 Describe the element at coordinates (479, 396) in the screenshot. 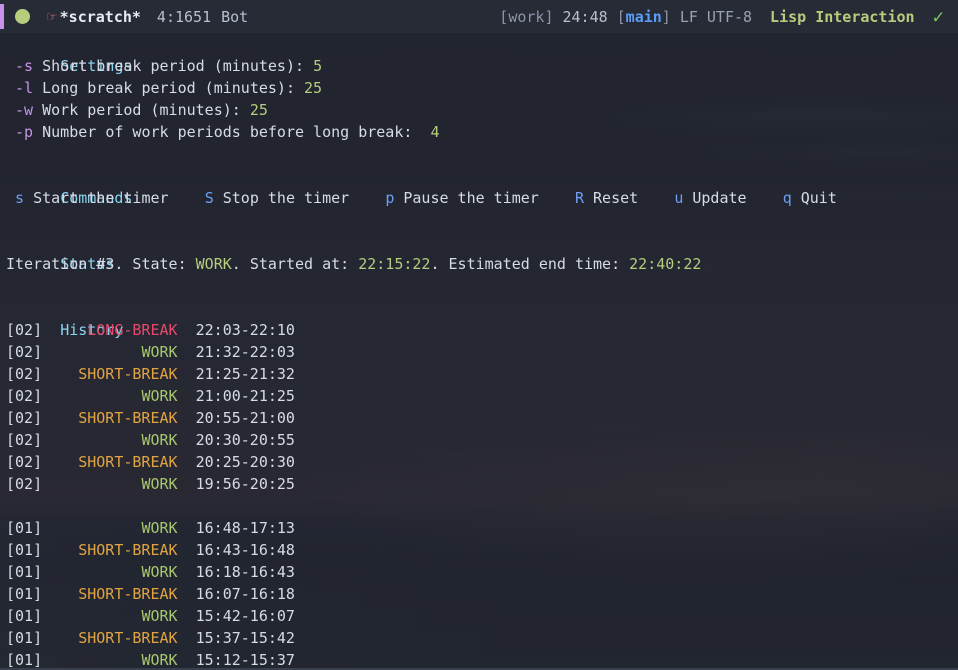

I see `history-row: [02] WORK 21:00-21:25` at that location.